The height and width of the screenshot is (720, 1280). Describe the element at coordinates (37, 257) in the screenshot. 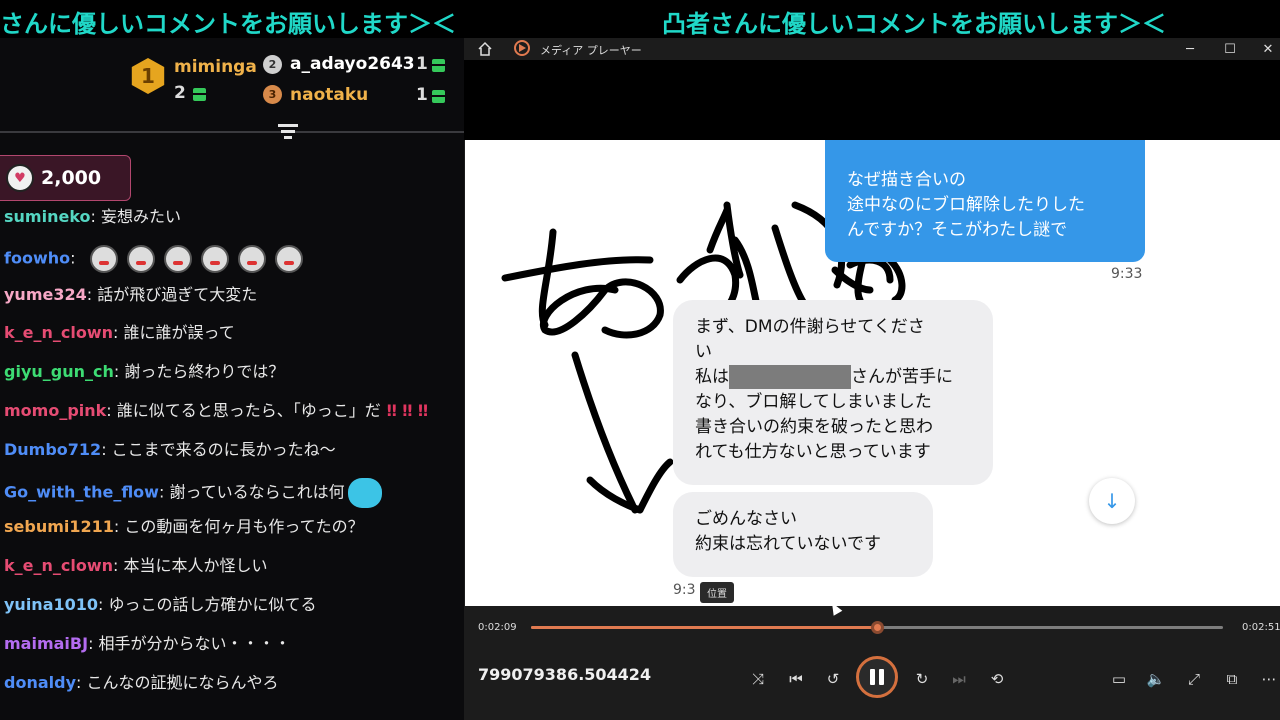

I see `chat-username: foowho` at that location.